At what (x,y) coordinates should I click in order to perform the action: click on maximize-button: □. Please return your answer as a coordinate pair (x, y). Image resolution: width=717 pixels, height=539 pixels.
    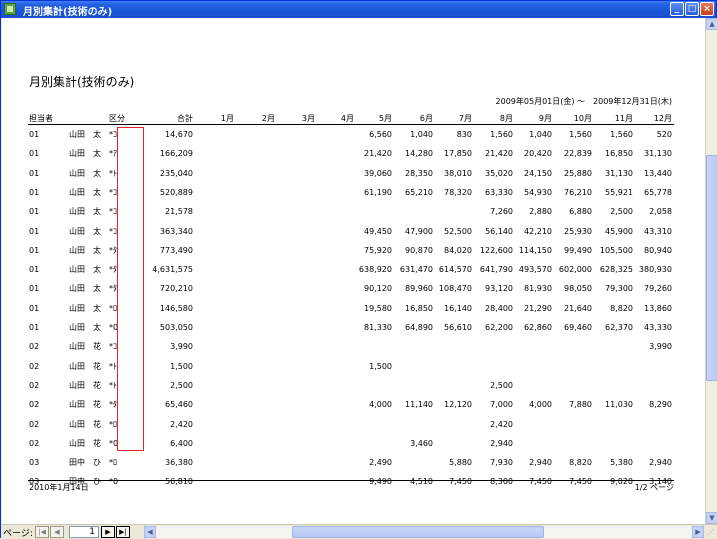
    Looking at the image, I should click on (692, 9).